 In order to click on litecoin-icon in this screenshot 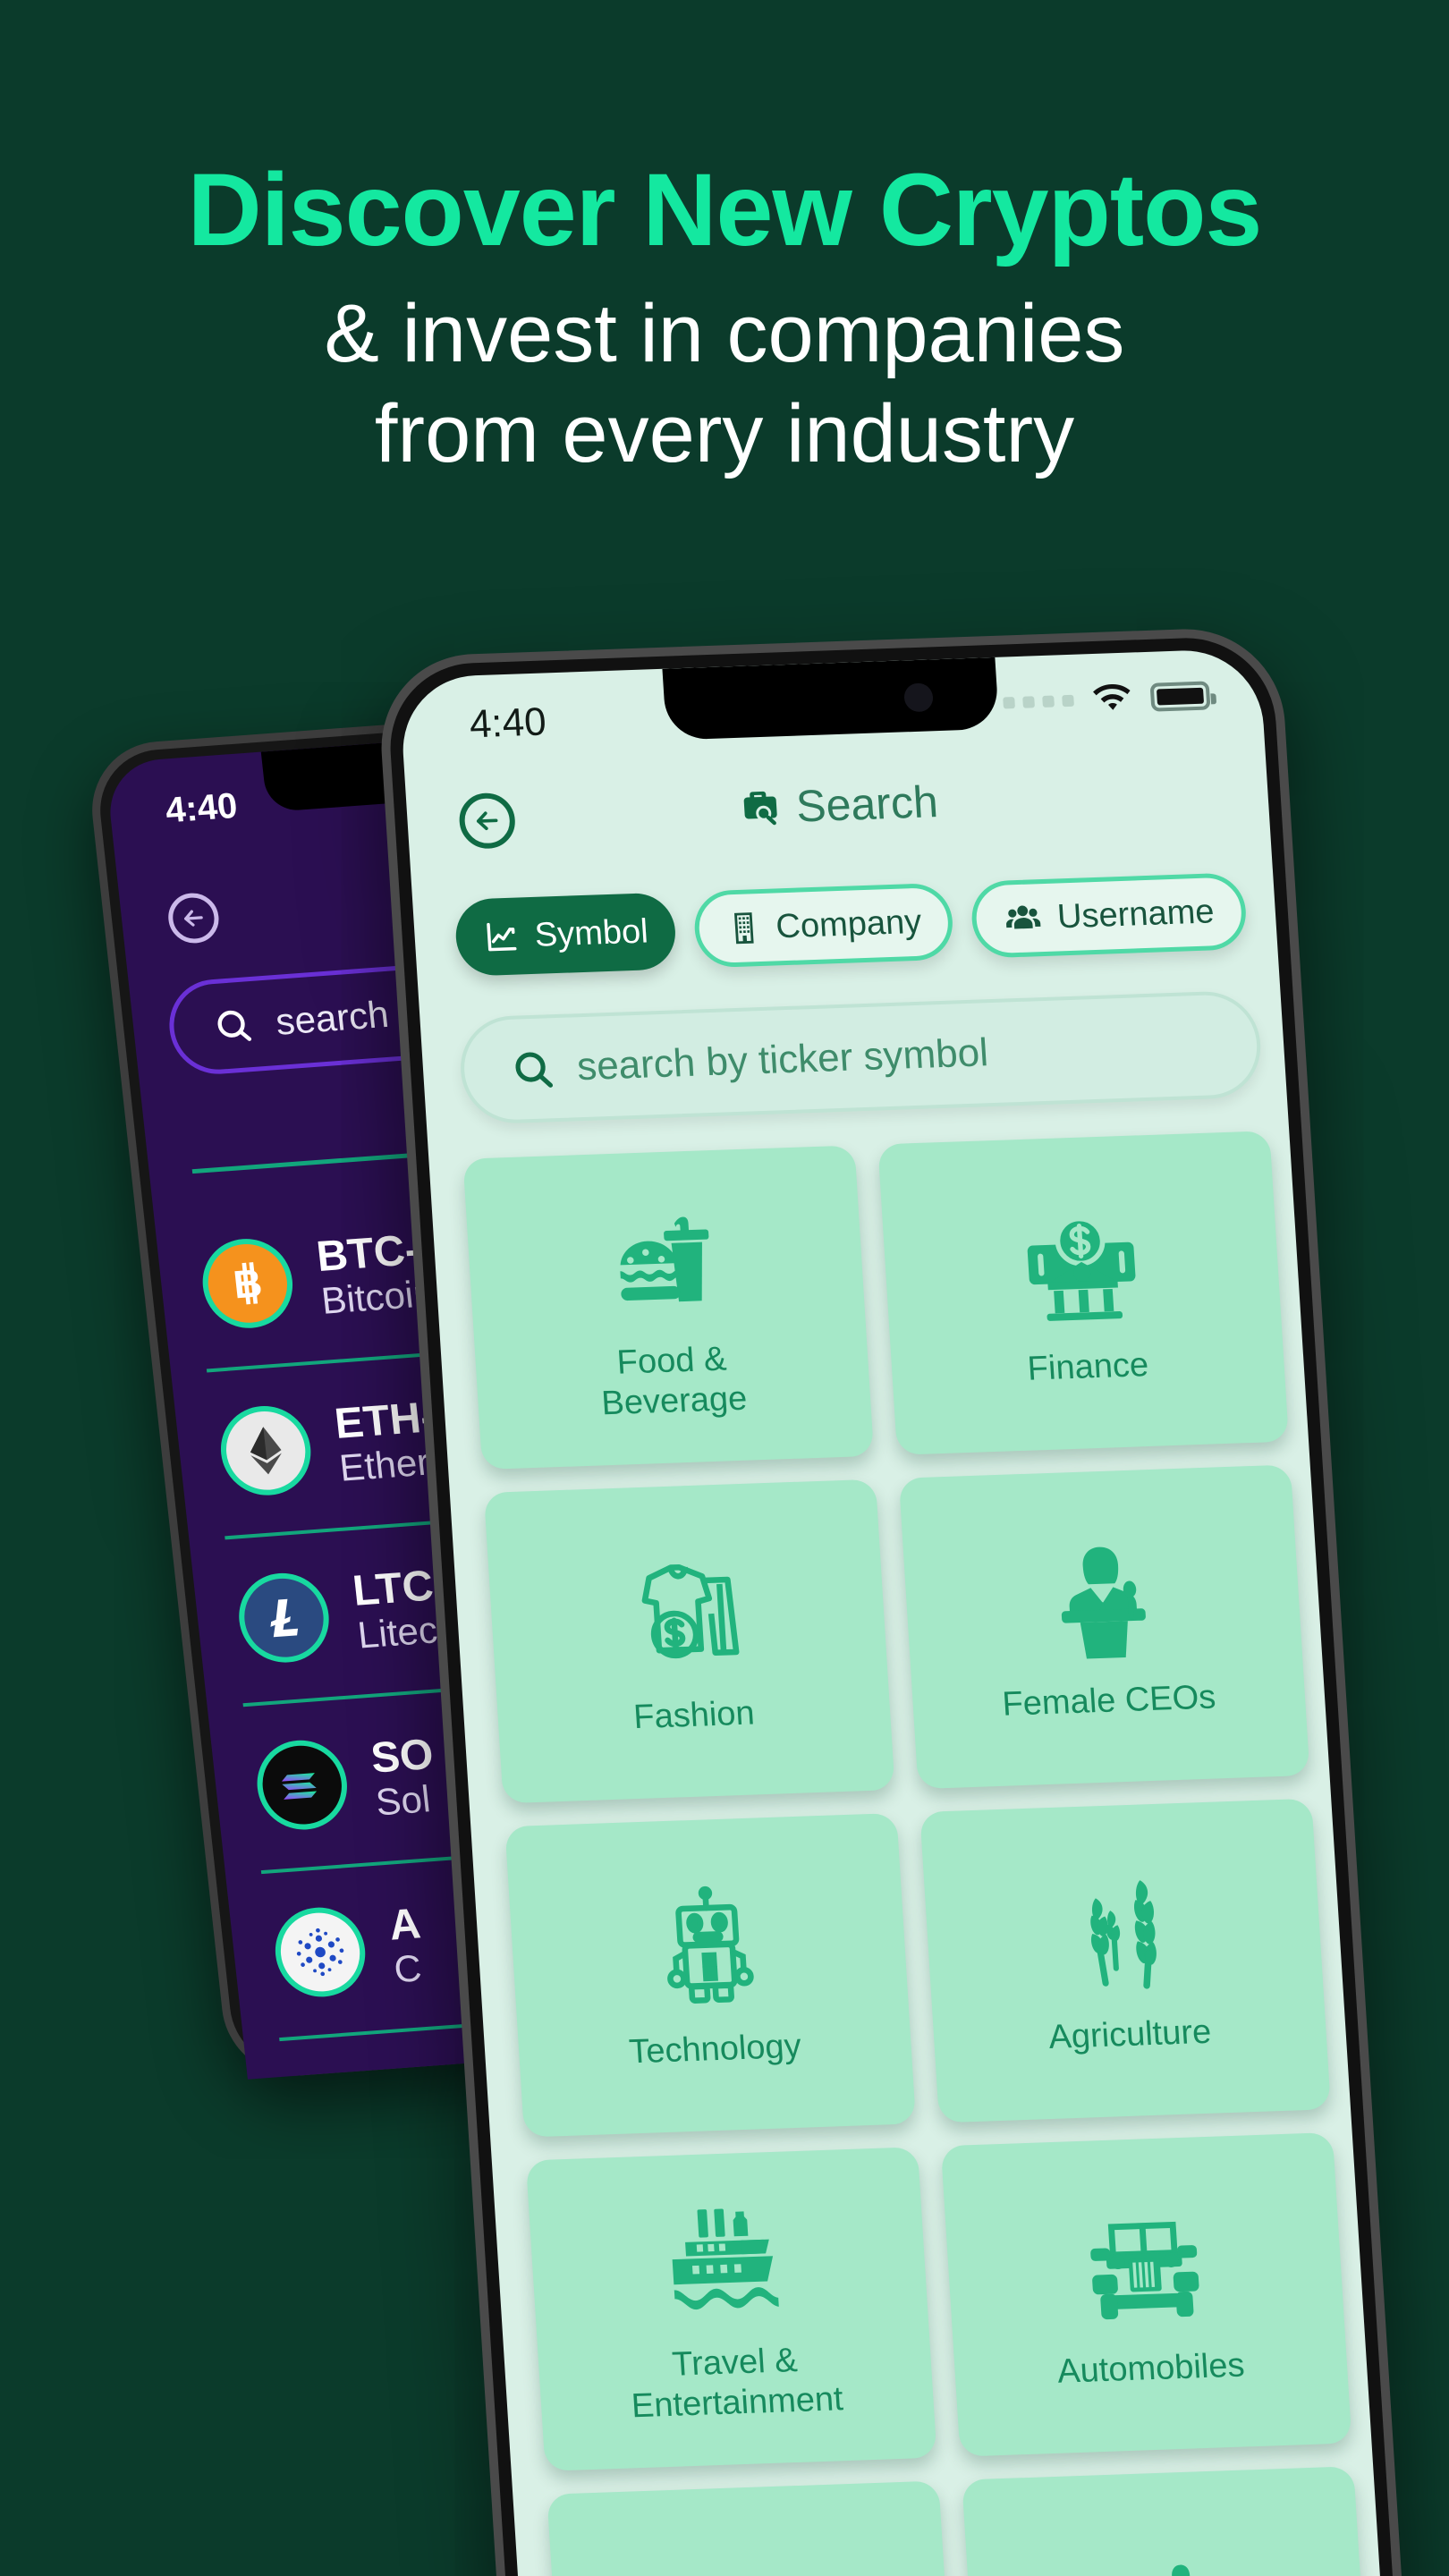, I will do `click(284, 1618)`.